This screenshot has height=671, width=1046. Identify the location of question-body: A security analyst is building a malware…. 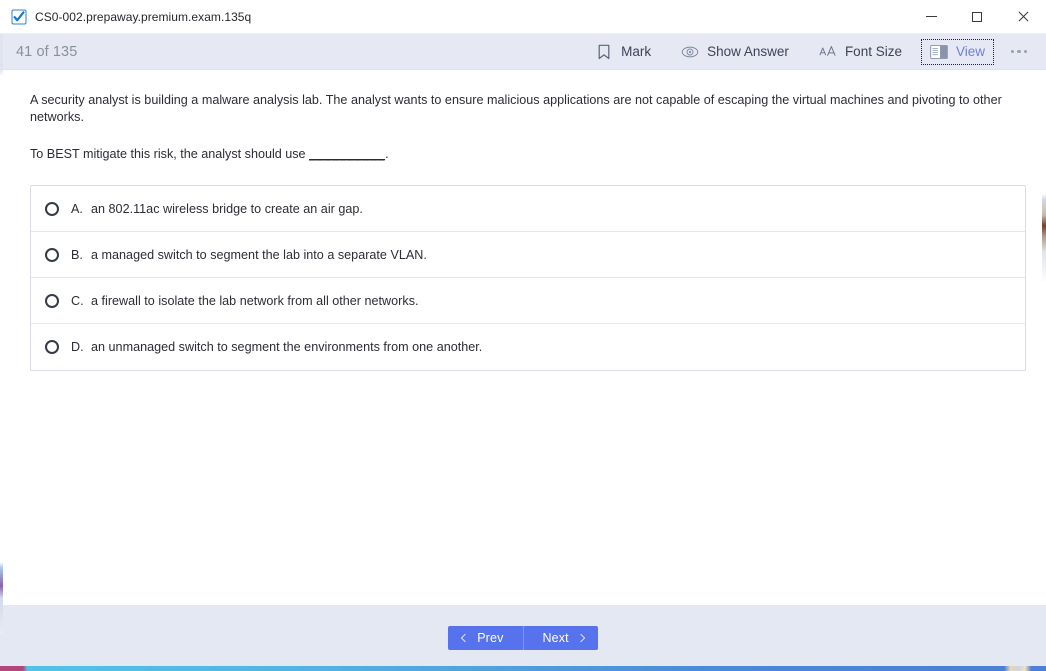
(516, 108).